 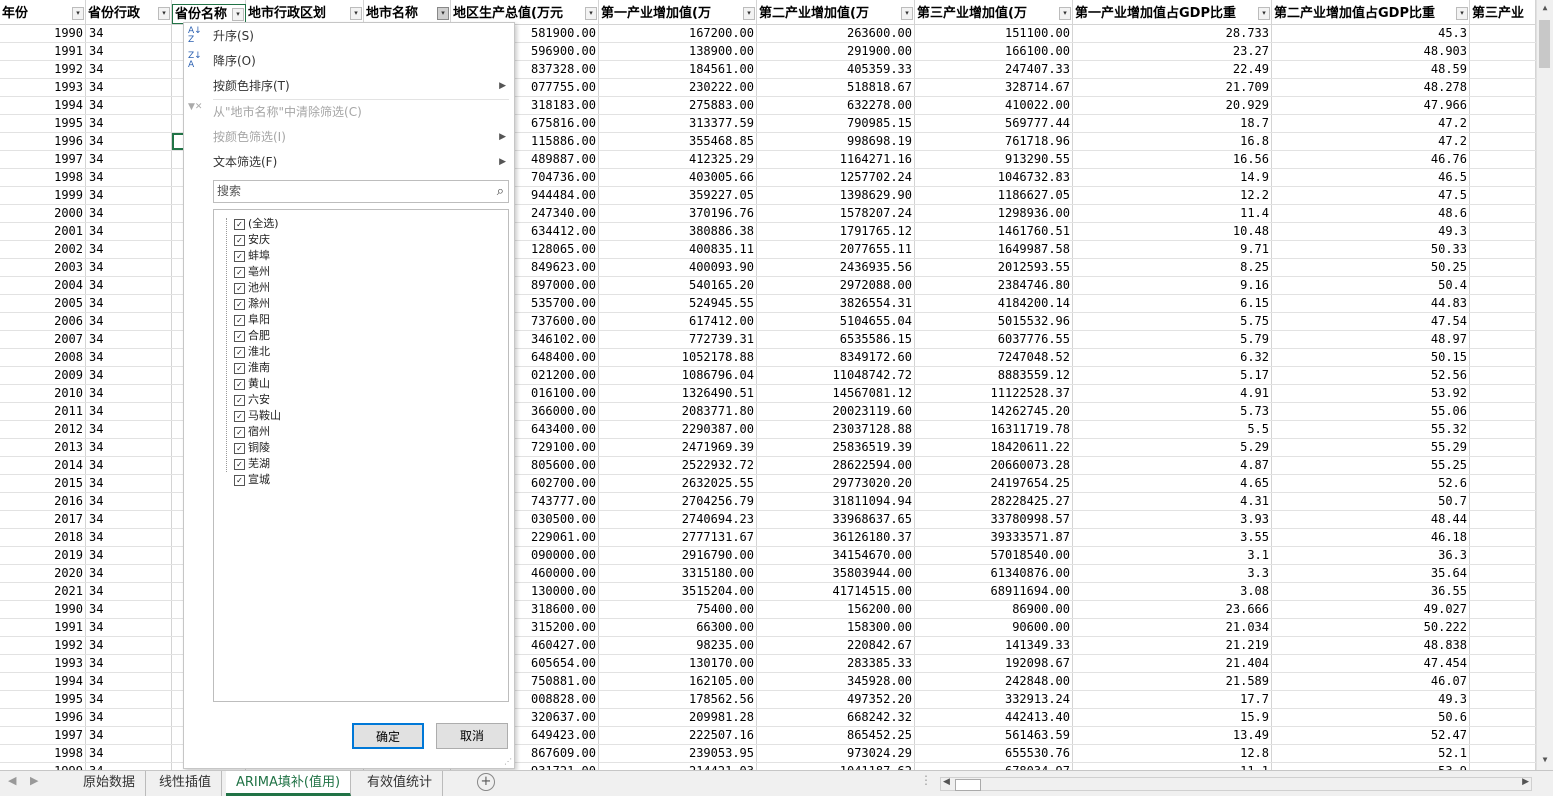 I want to click on table-cell: 21.404, so click(x=1172, y=663).